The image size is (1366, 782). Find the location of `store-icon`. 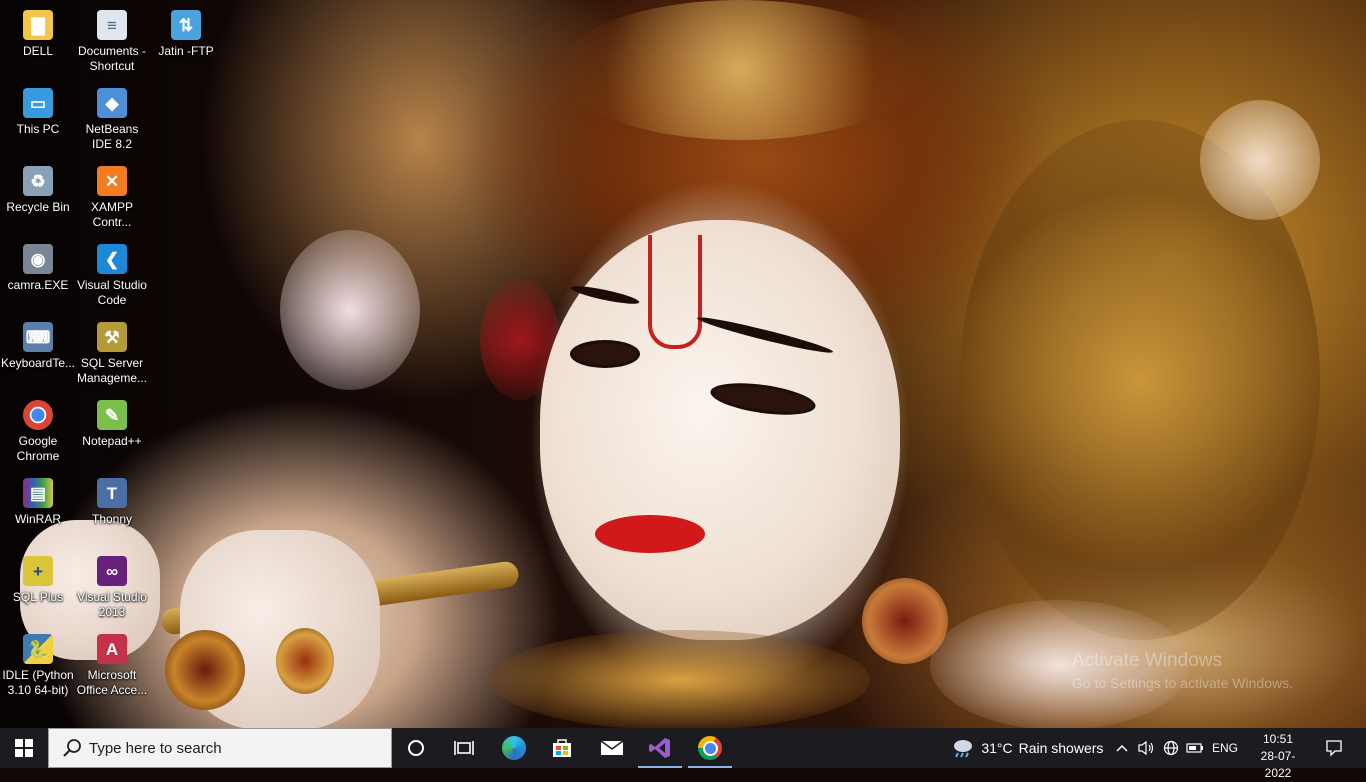

store-icon is located at coordinates (562, 748).